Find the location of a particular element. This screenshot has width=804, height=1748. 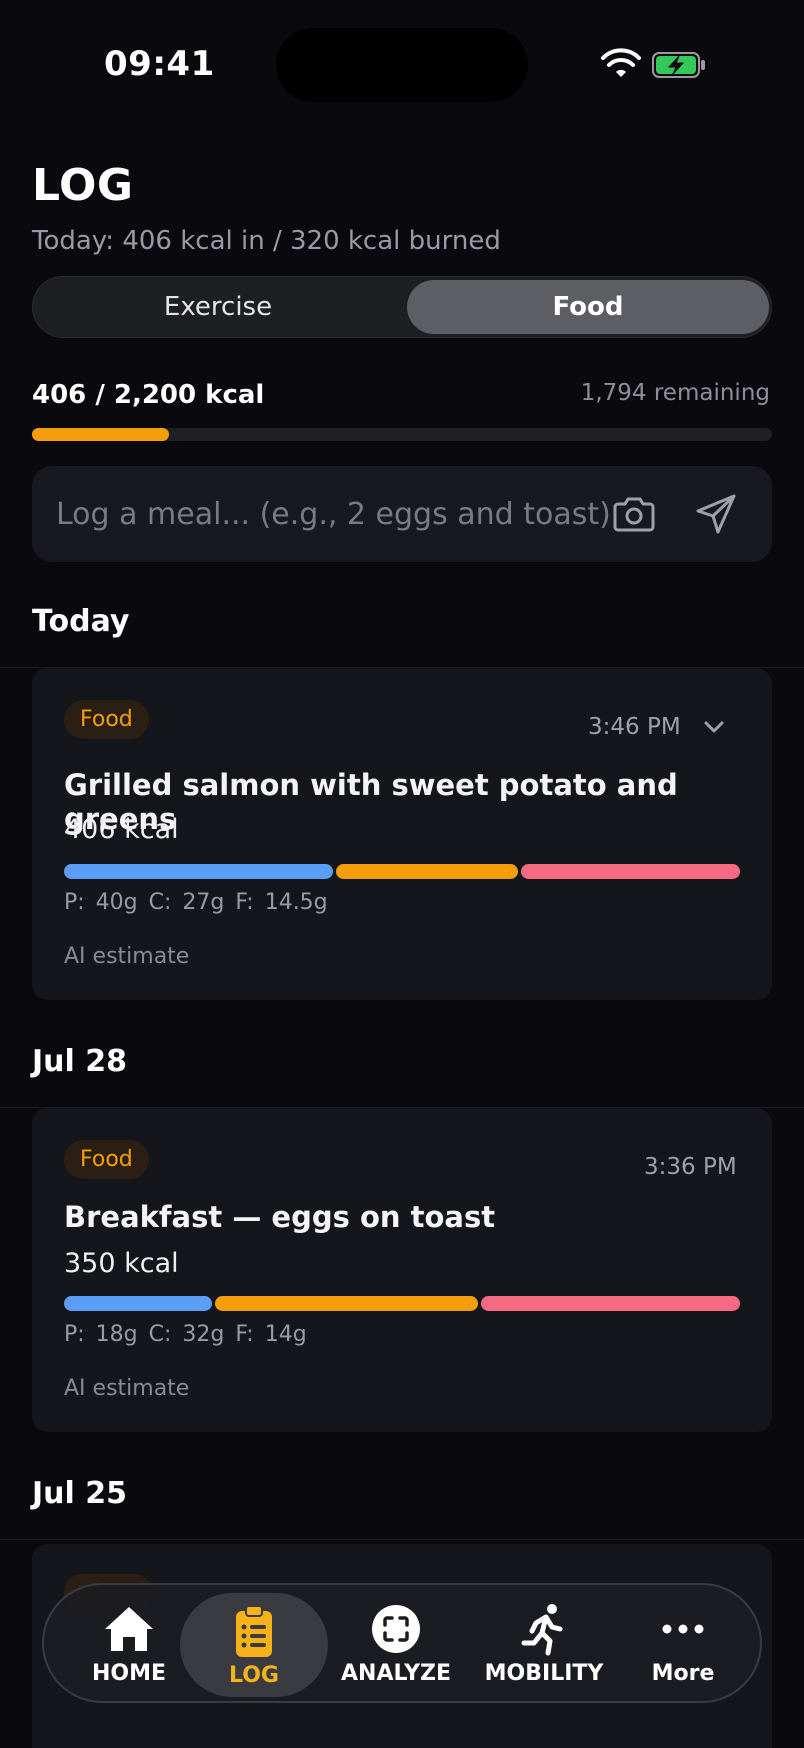

tab-food: Food is located at coordinates (588, 307).